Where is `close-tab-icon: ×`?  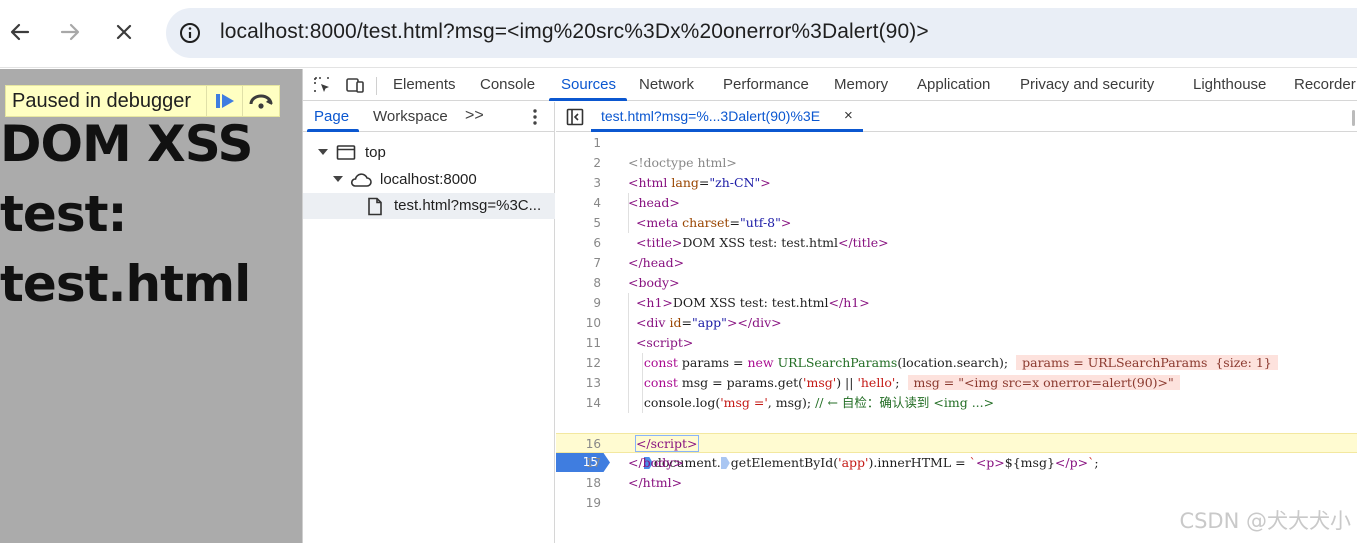 close-tab-icon: × is located at coordinates (848, 115).